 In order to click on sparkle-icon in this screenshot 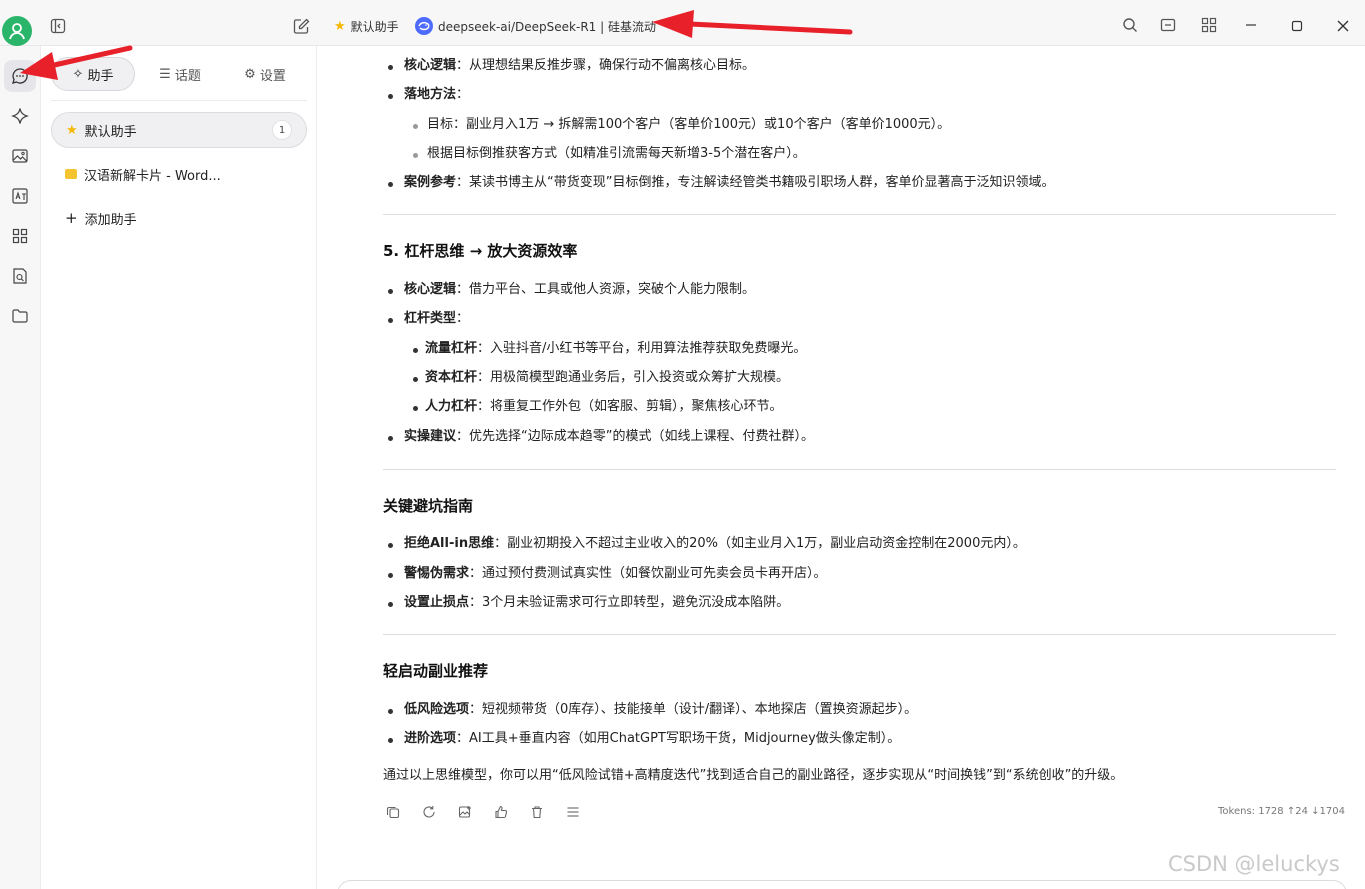, I will do `click(20, 116)`.